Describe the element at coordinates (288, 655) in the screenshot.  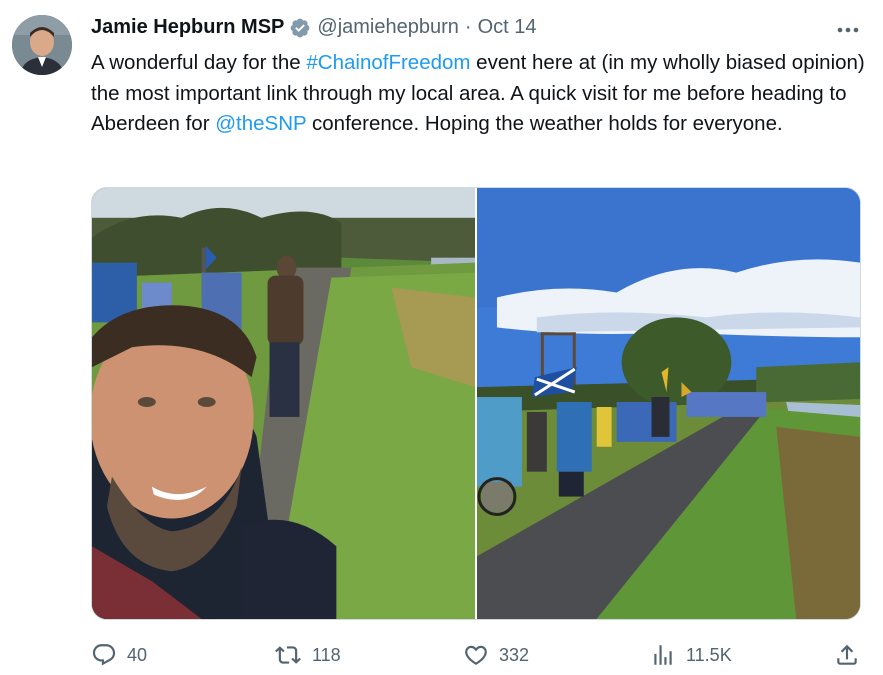
I see `retweet-icon` at that location.